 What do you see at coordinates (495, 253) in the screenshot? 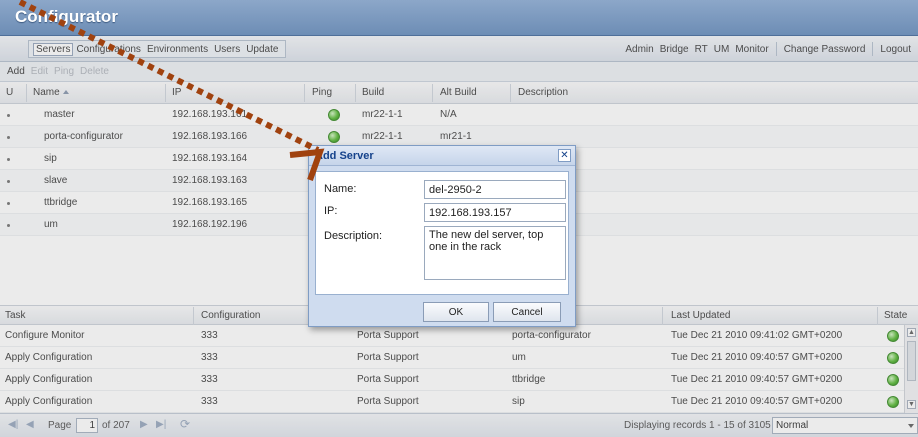
I see `description-field: The new del server, top one in the rack` at bounding box center [495, 253].